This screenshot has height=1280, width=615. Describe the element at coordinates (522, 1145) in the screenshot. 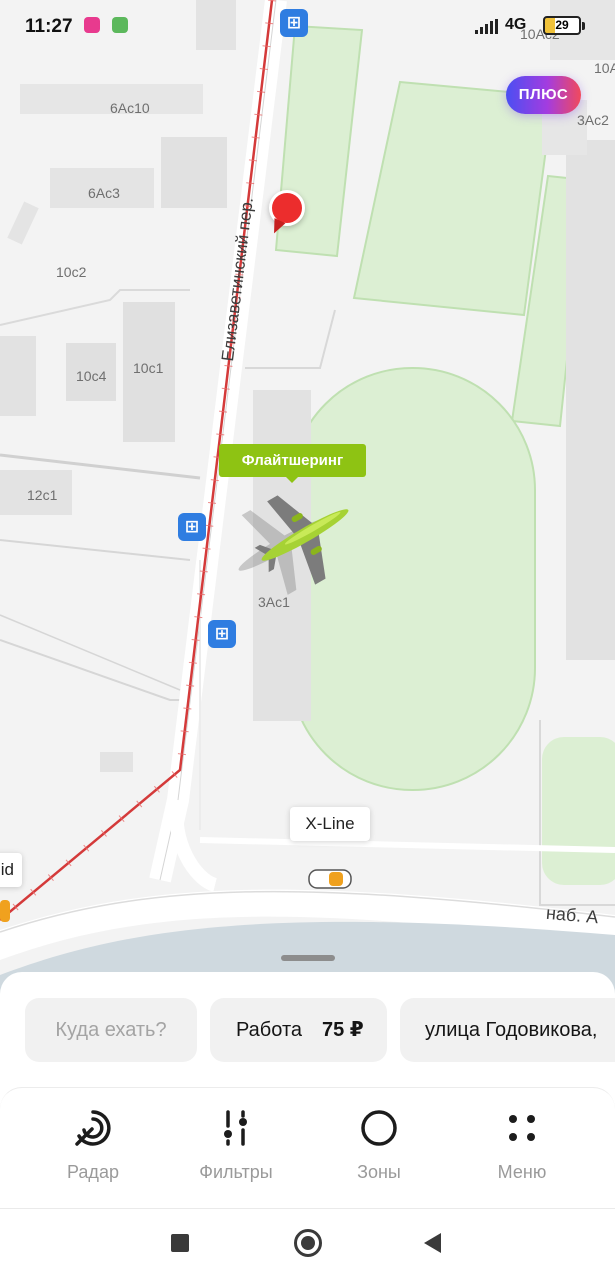

I see `nav-menu: Меню` at that location.